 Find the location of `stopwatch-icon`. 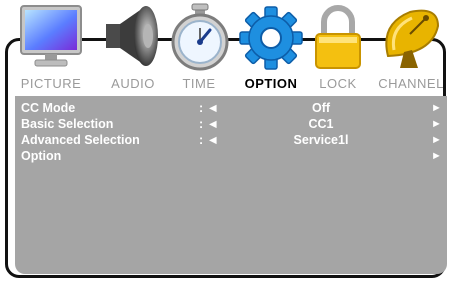

stopwatch-icon is located at coordinates (199, 37).